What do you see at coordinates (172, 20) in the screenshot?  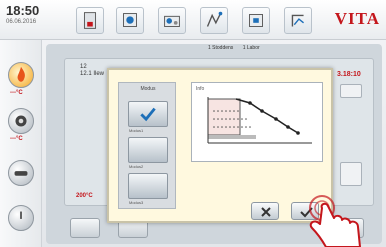 I see `tools-icon` at bounding box center [172, 20].